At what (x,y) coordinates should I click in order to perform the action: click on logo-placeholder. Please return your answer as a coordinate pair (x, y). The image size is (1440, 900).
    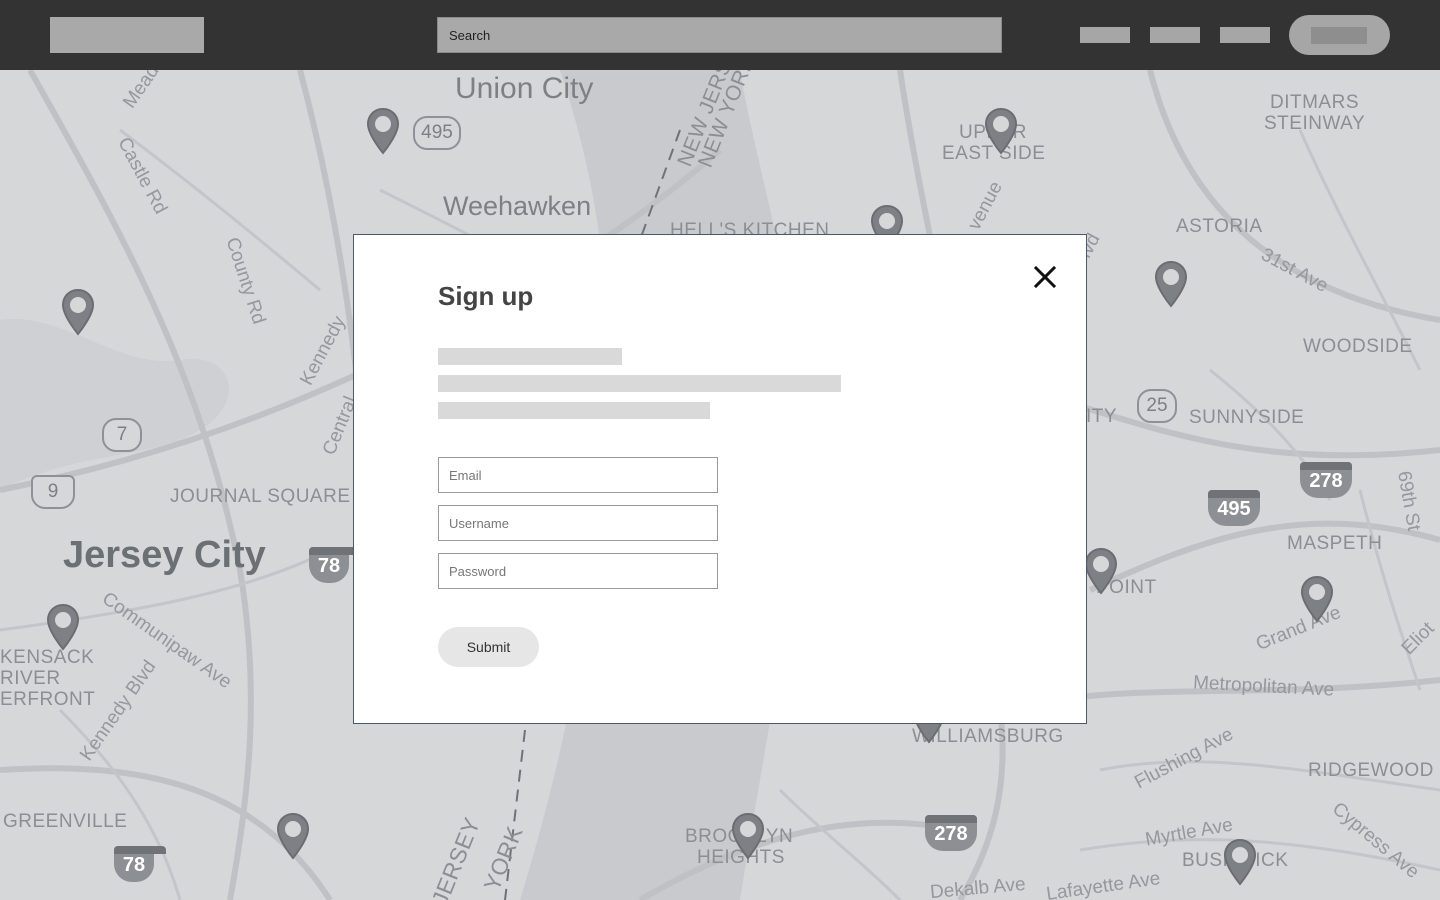
    Looking at the image, I should click on (127, 35).